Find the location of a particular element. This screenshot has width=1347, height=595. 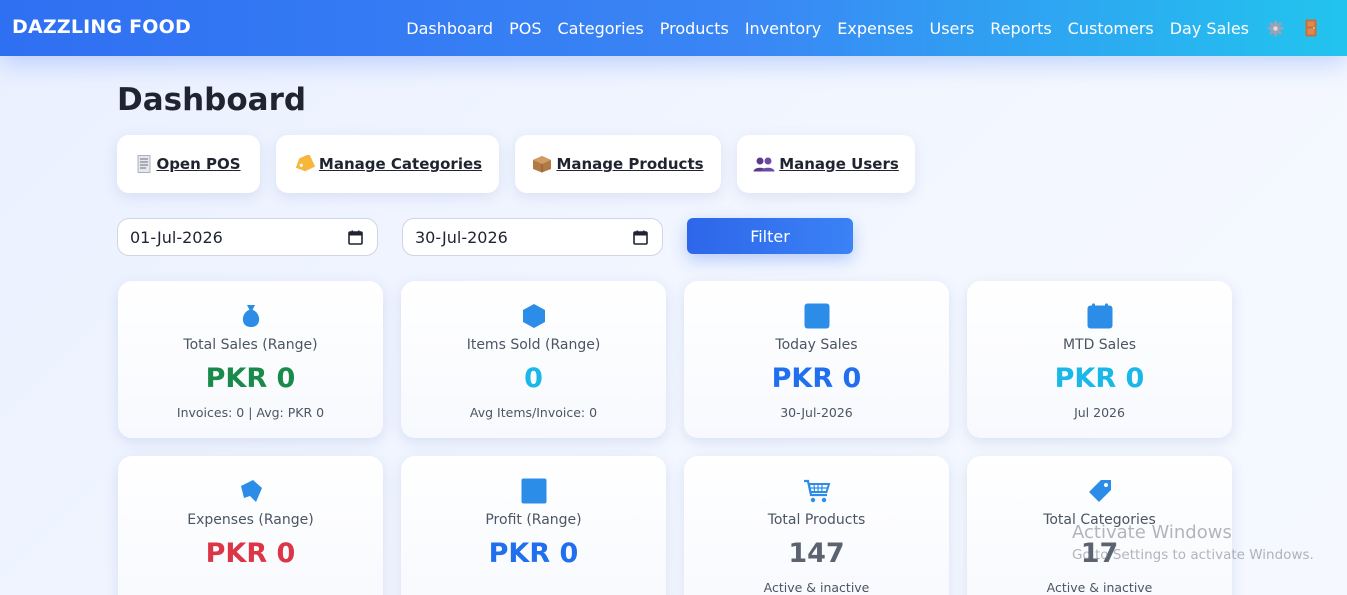

card-value: 17 is located at coordinates (1099, 553).